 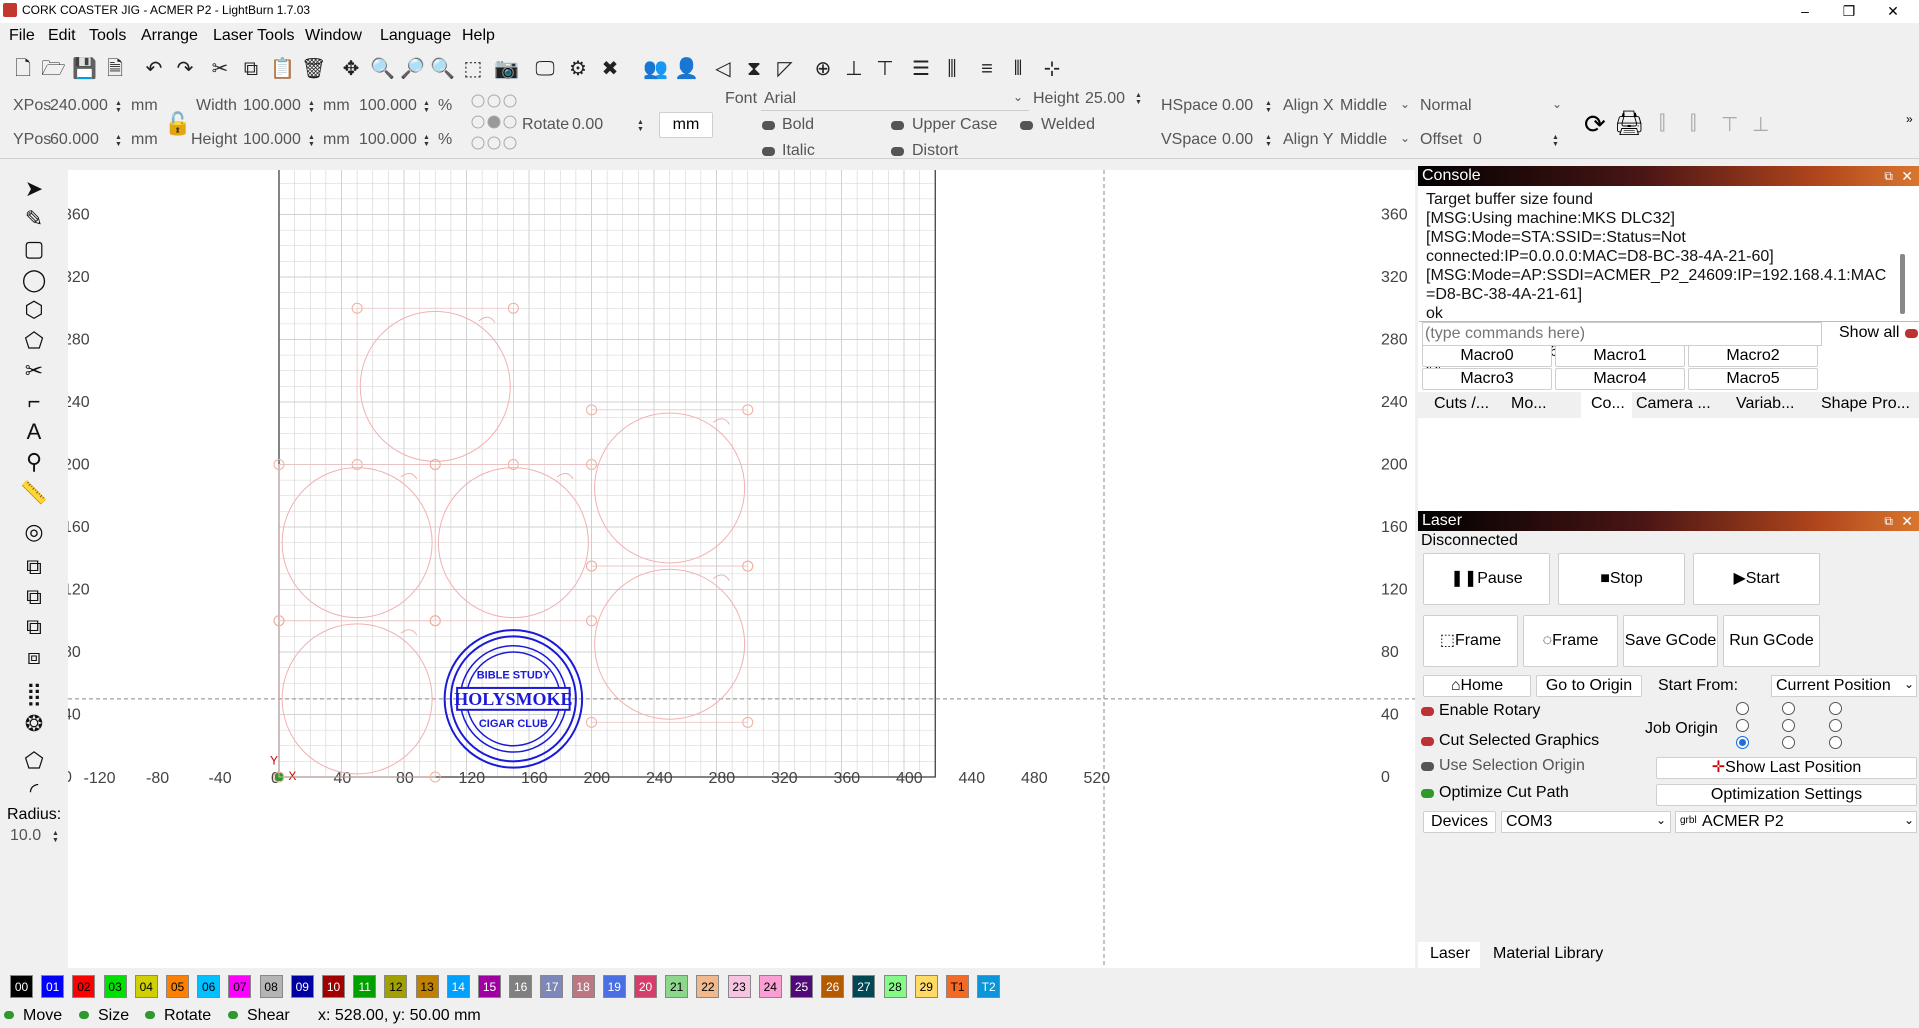 I want to click on machine-settings-icon: ✖, so click(x=610, y=69).